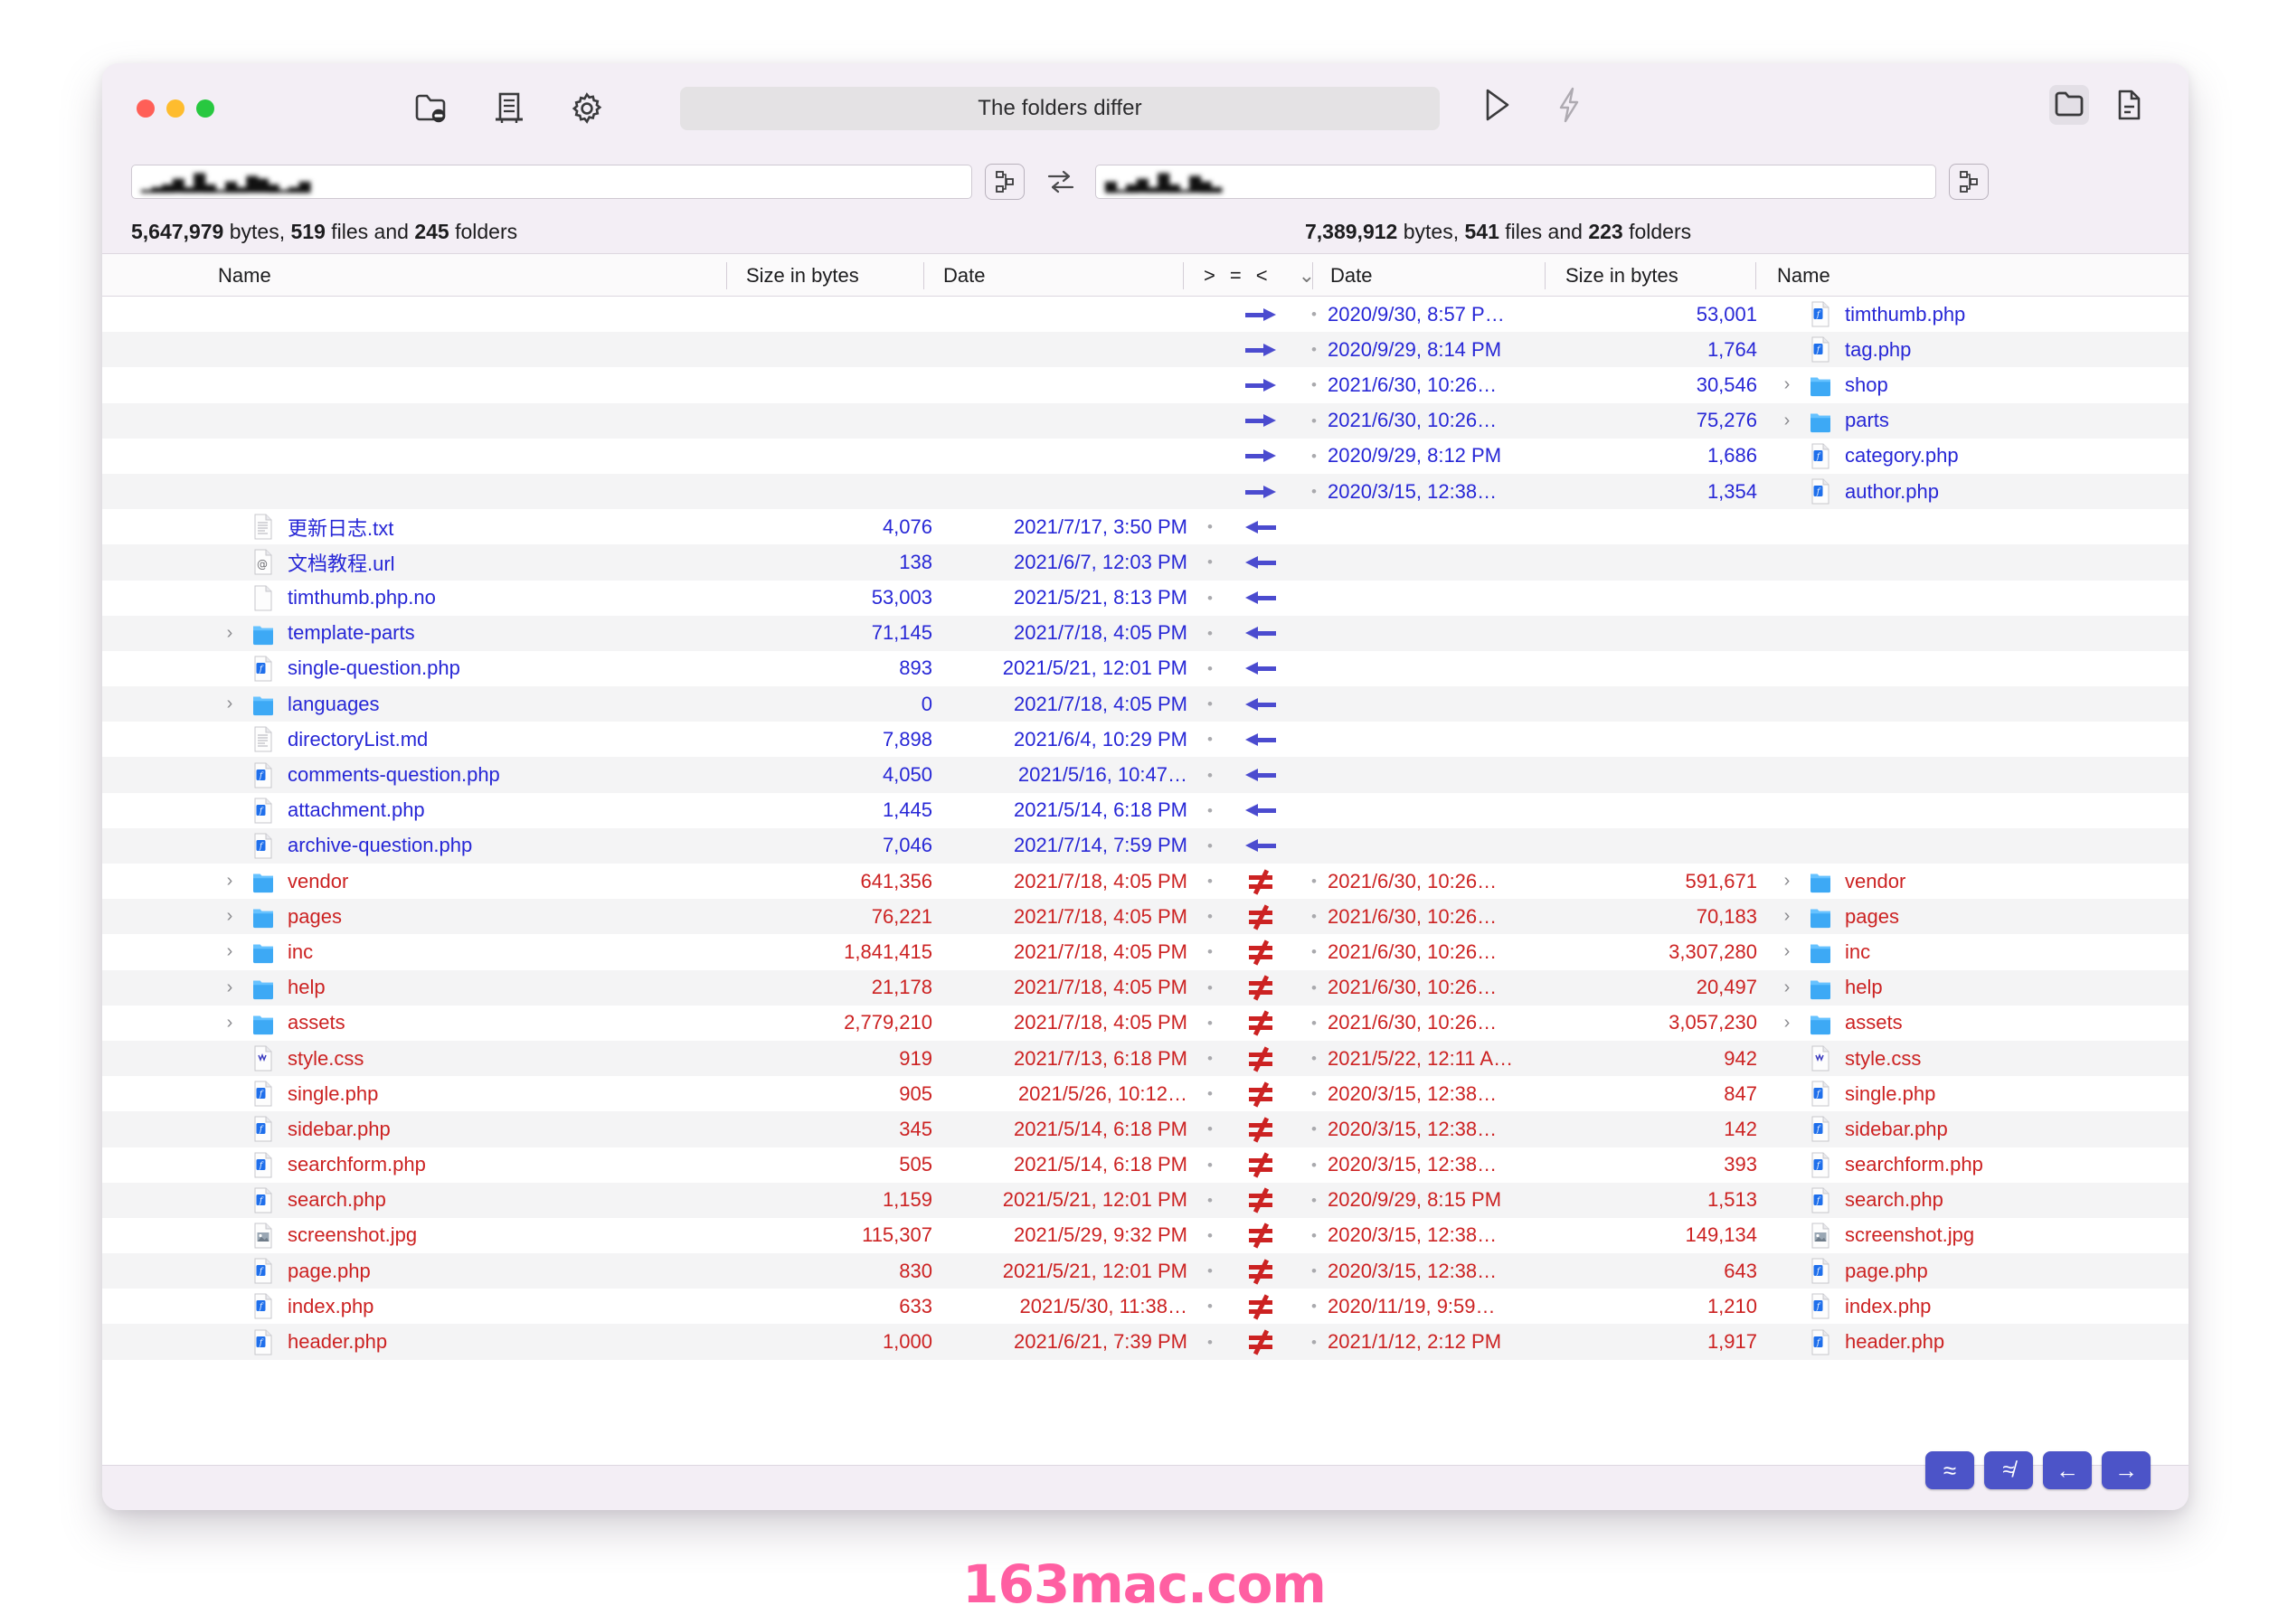  I want to click on left-file-name: inc, so click(523, 952).